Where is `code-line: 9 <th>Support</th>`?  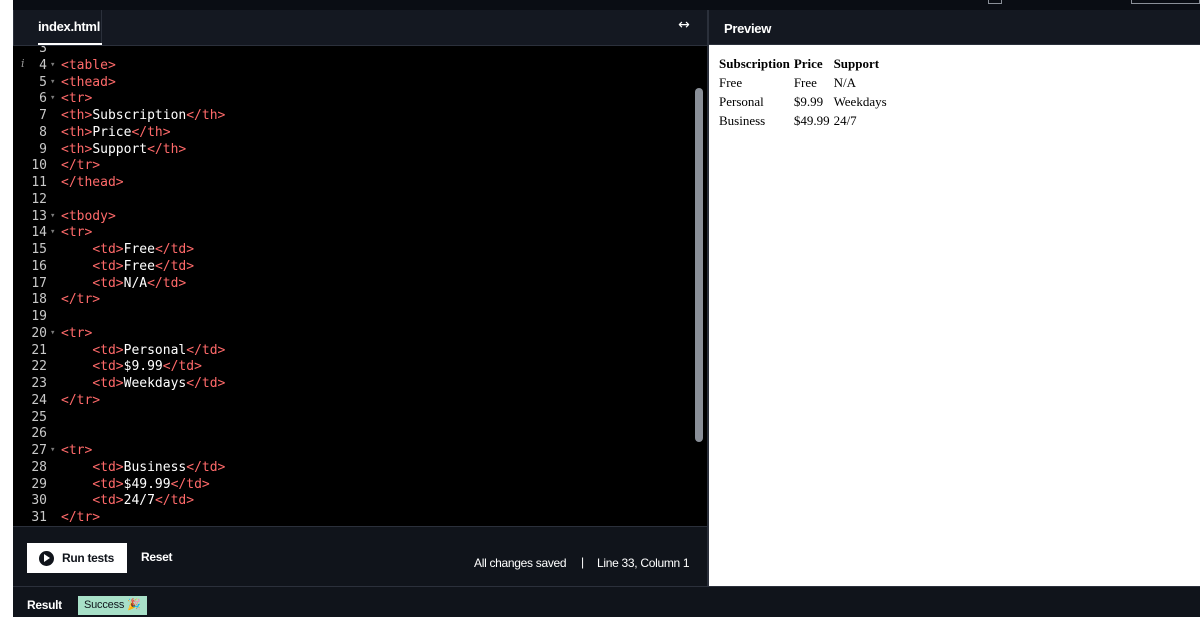 code-line: 9 <th>Support</th> is located at coordinates (353, 149).